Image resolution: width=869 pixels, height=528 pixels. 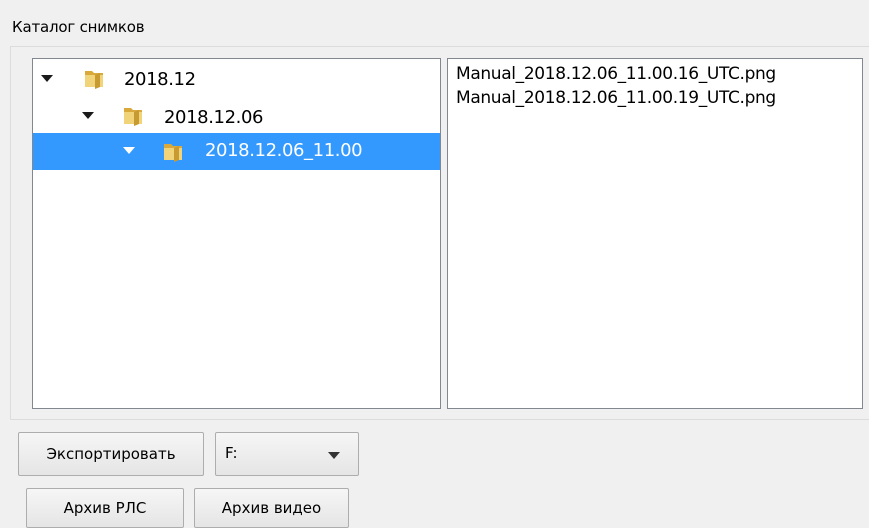 What do you see at coordinates (334, 455) in the screenshot?
I see `chevron-down-icon` at bounding box center [334, 455].